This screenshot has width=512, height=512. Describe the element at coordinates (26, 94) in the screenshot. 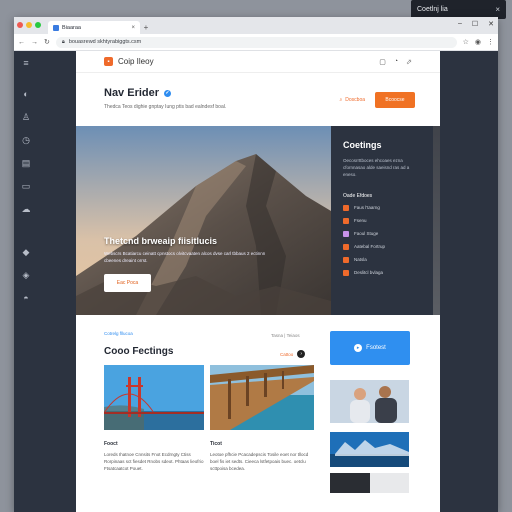

I see `globe-icon: ◐` at that location.